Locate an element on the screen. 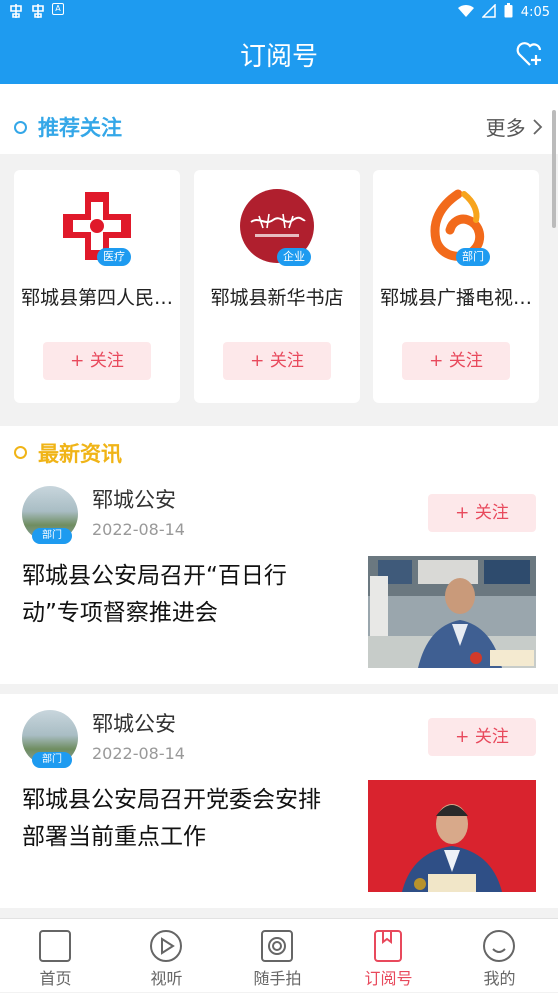  recommend-card: 部门 郓城县广播电视… + 关注 is located at coordinates (456, 286).